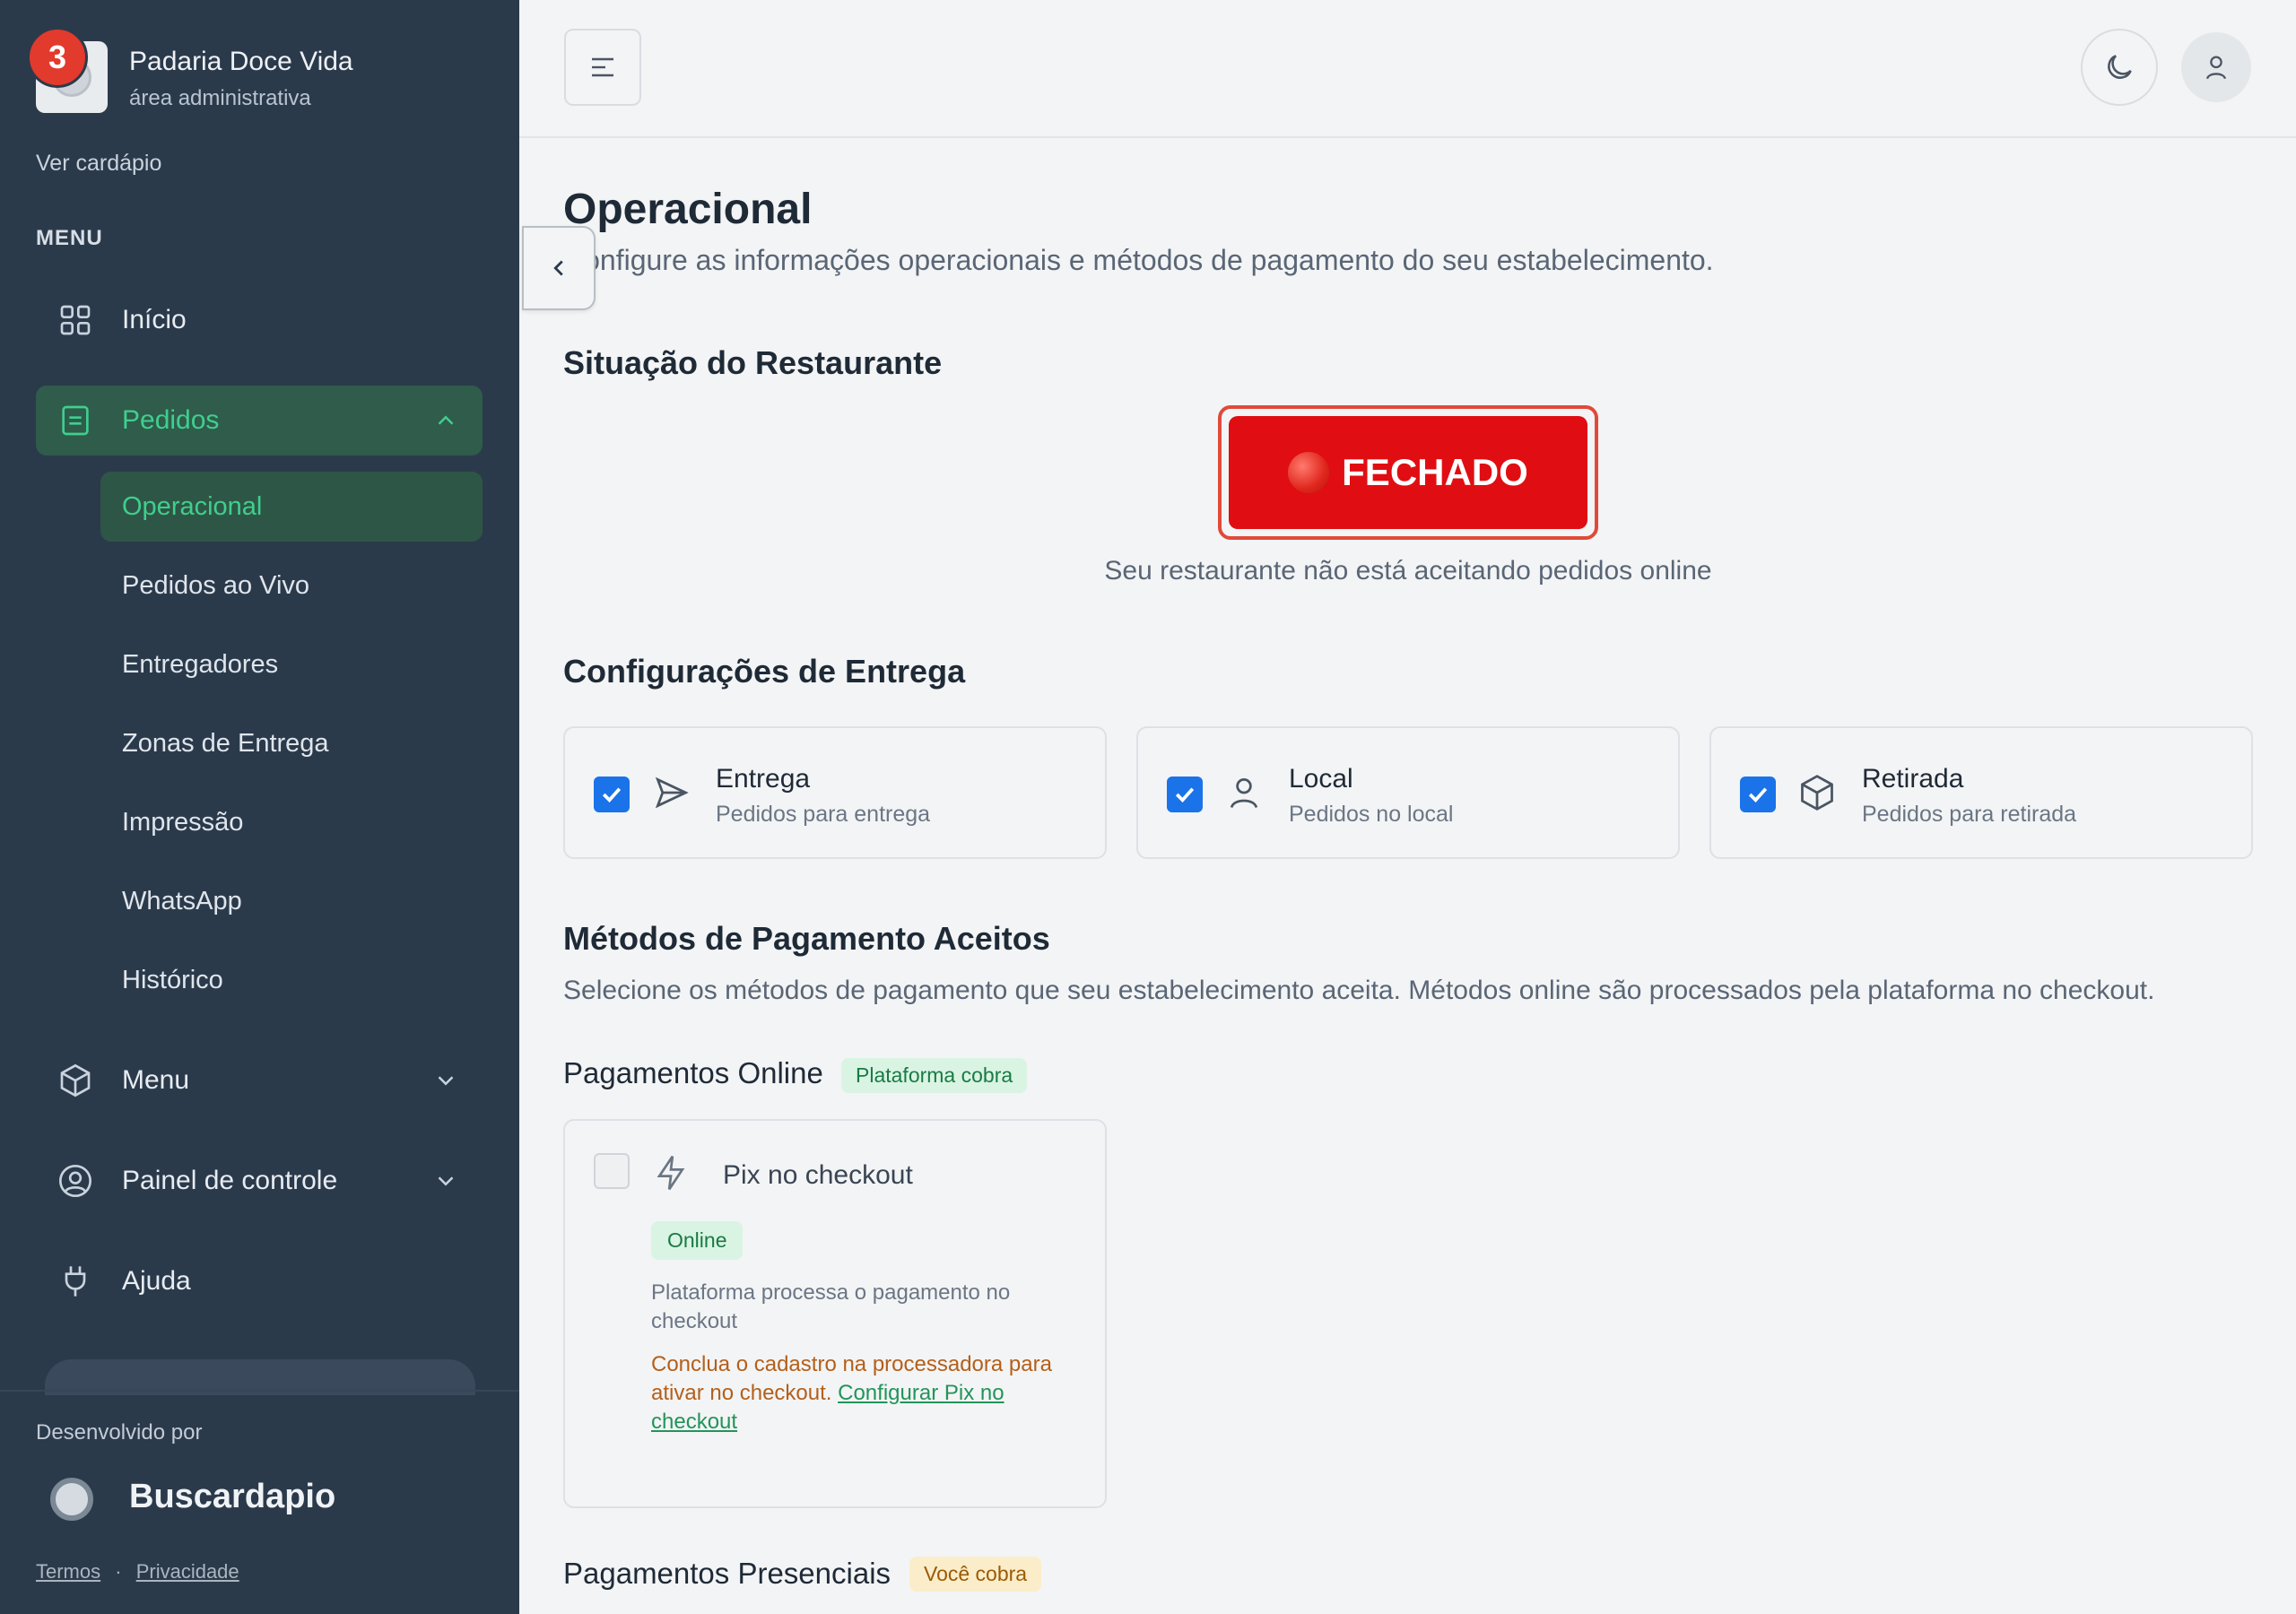 The height and width of the screenshot is (1614, 2296). I want to click on delivery-option-retirada: Retirada Pedidos para retirada, so click(1981, 792).